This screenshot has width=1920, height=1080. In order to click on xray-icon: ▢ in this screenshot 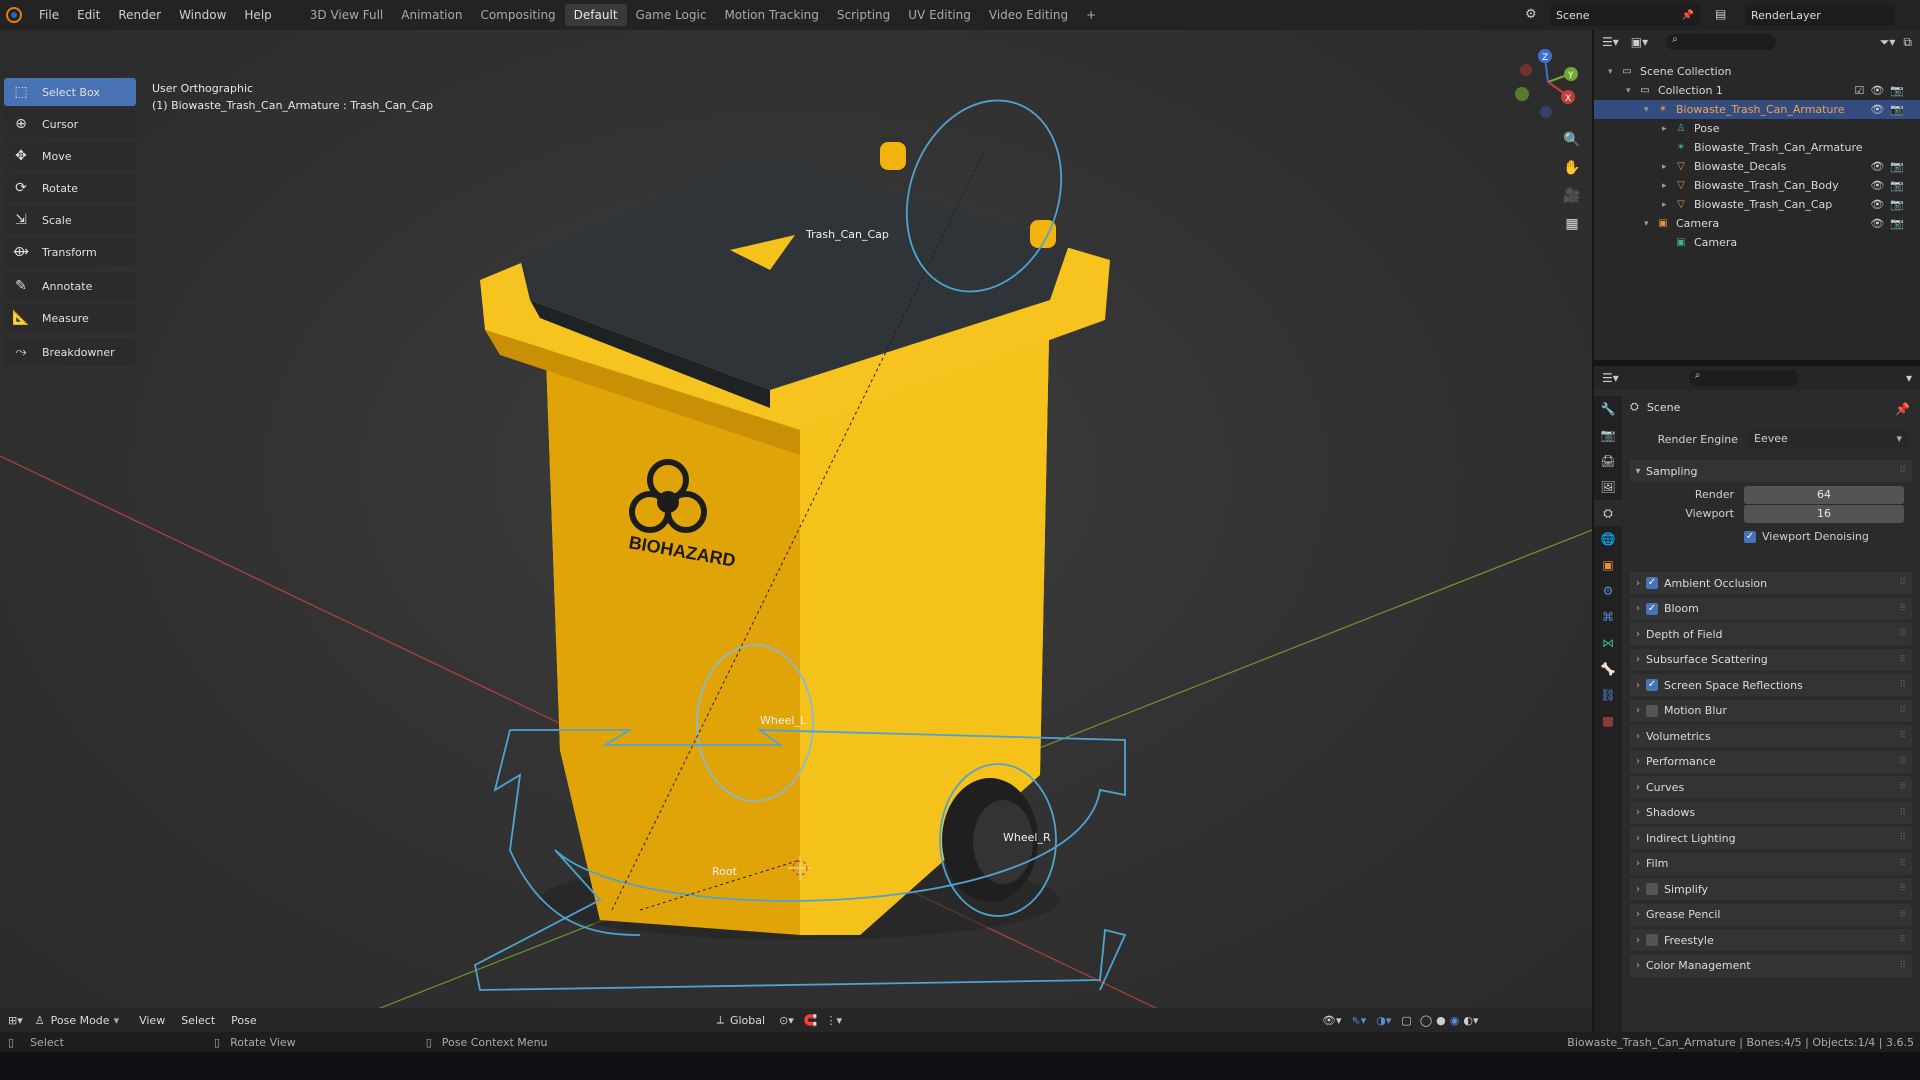, I will do `click(1406, 1020)`.